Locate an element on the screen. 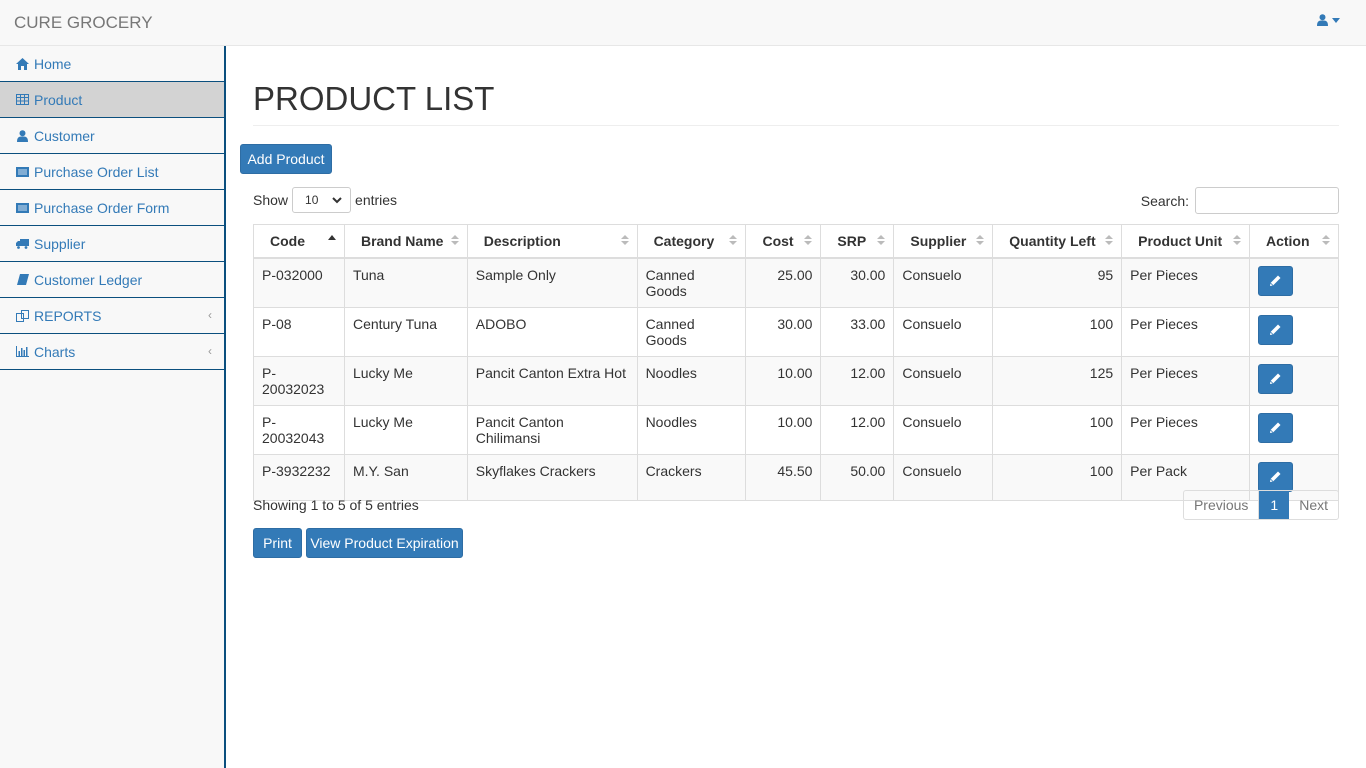 The width and height of the screenshot is (1366, 768). column-header-product-unit: Product Unit is located at coordinates (1185, 241).